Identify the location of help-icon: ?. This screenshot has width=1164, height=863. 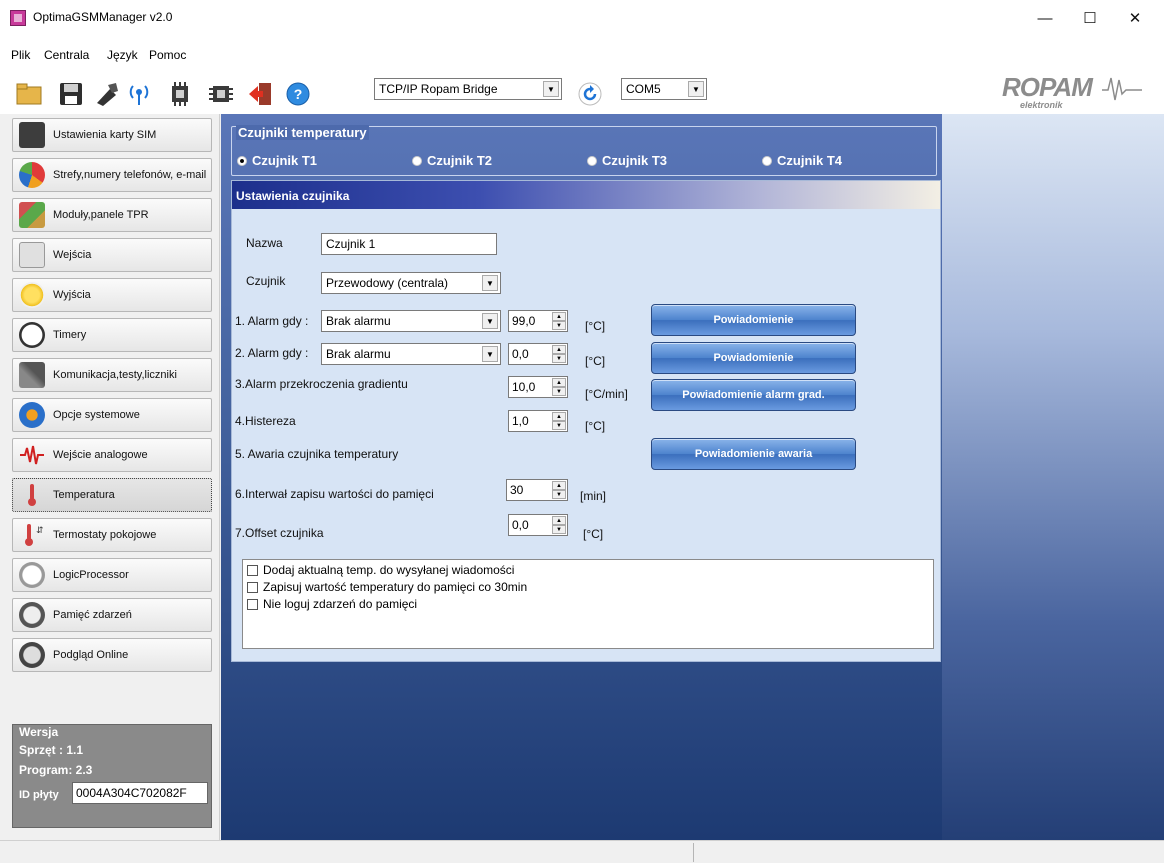
(298, 94).